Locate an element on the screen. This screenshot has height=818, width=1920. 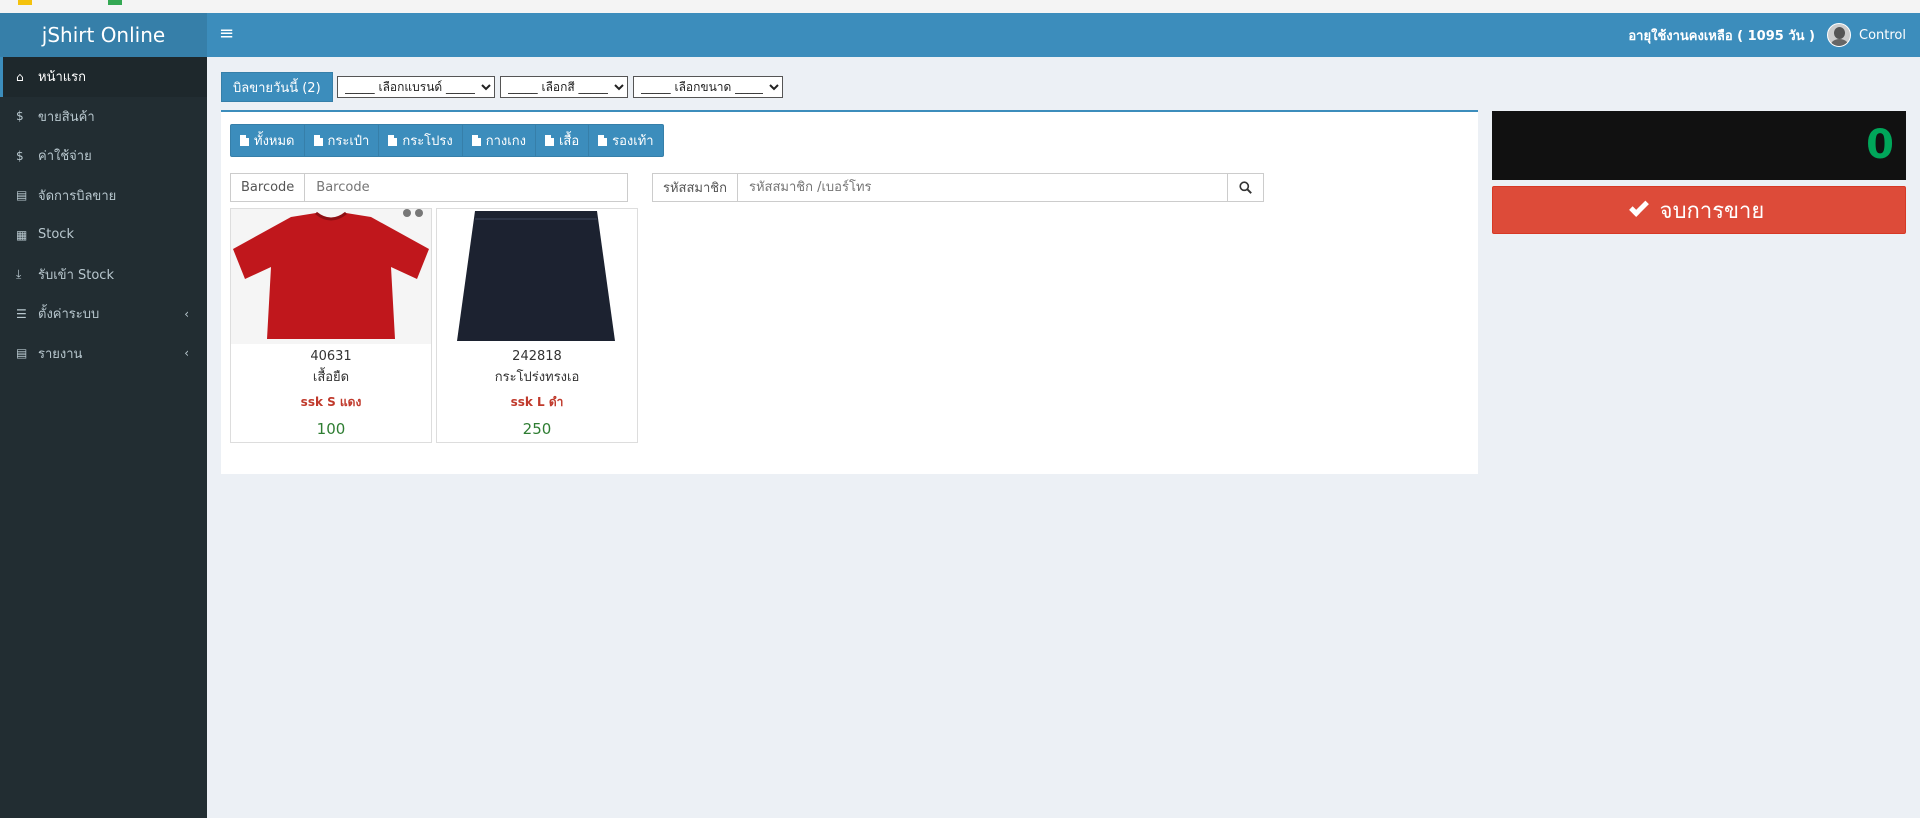
browser-bookmark-strip is located at coordinates (960, 6).